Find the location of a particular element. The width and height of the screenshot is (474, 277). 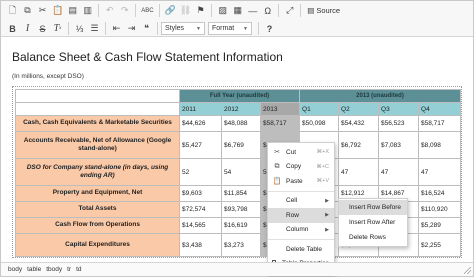

value-cell: $8,098 is located at coordinates (440, 145).